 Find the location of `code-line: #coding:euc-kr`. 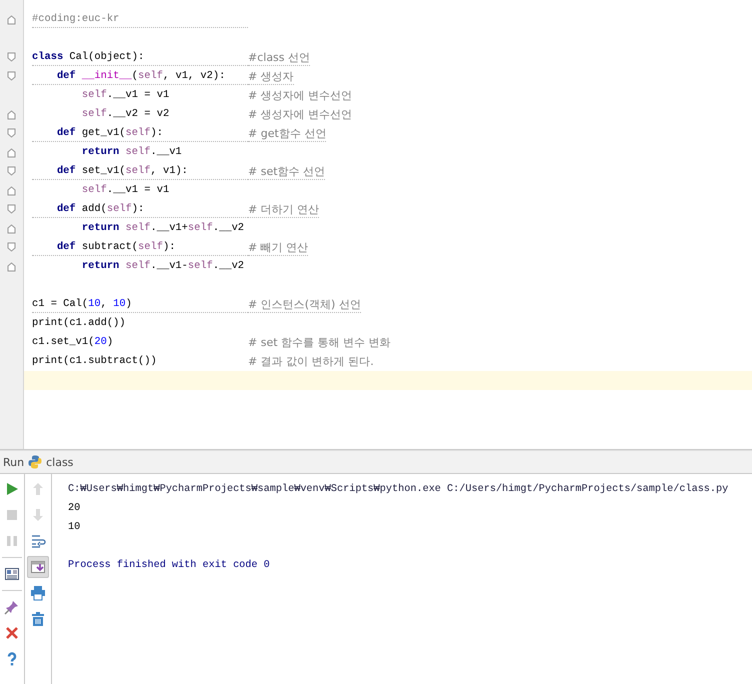

code-line: #coding:euc-kr is located at coordinates (140, 20).